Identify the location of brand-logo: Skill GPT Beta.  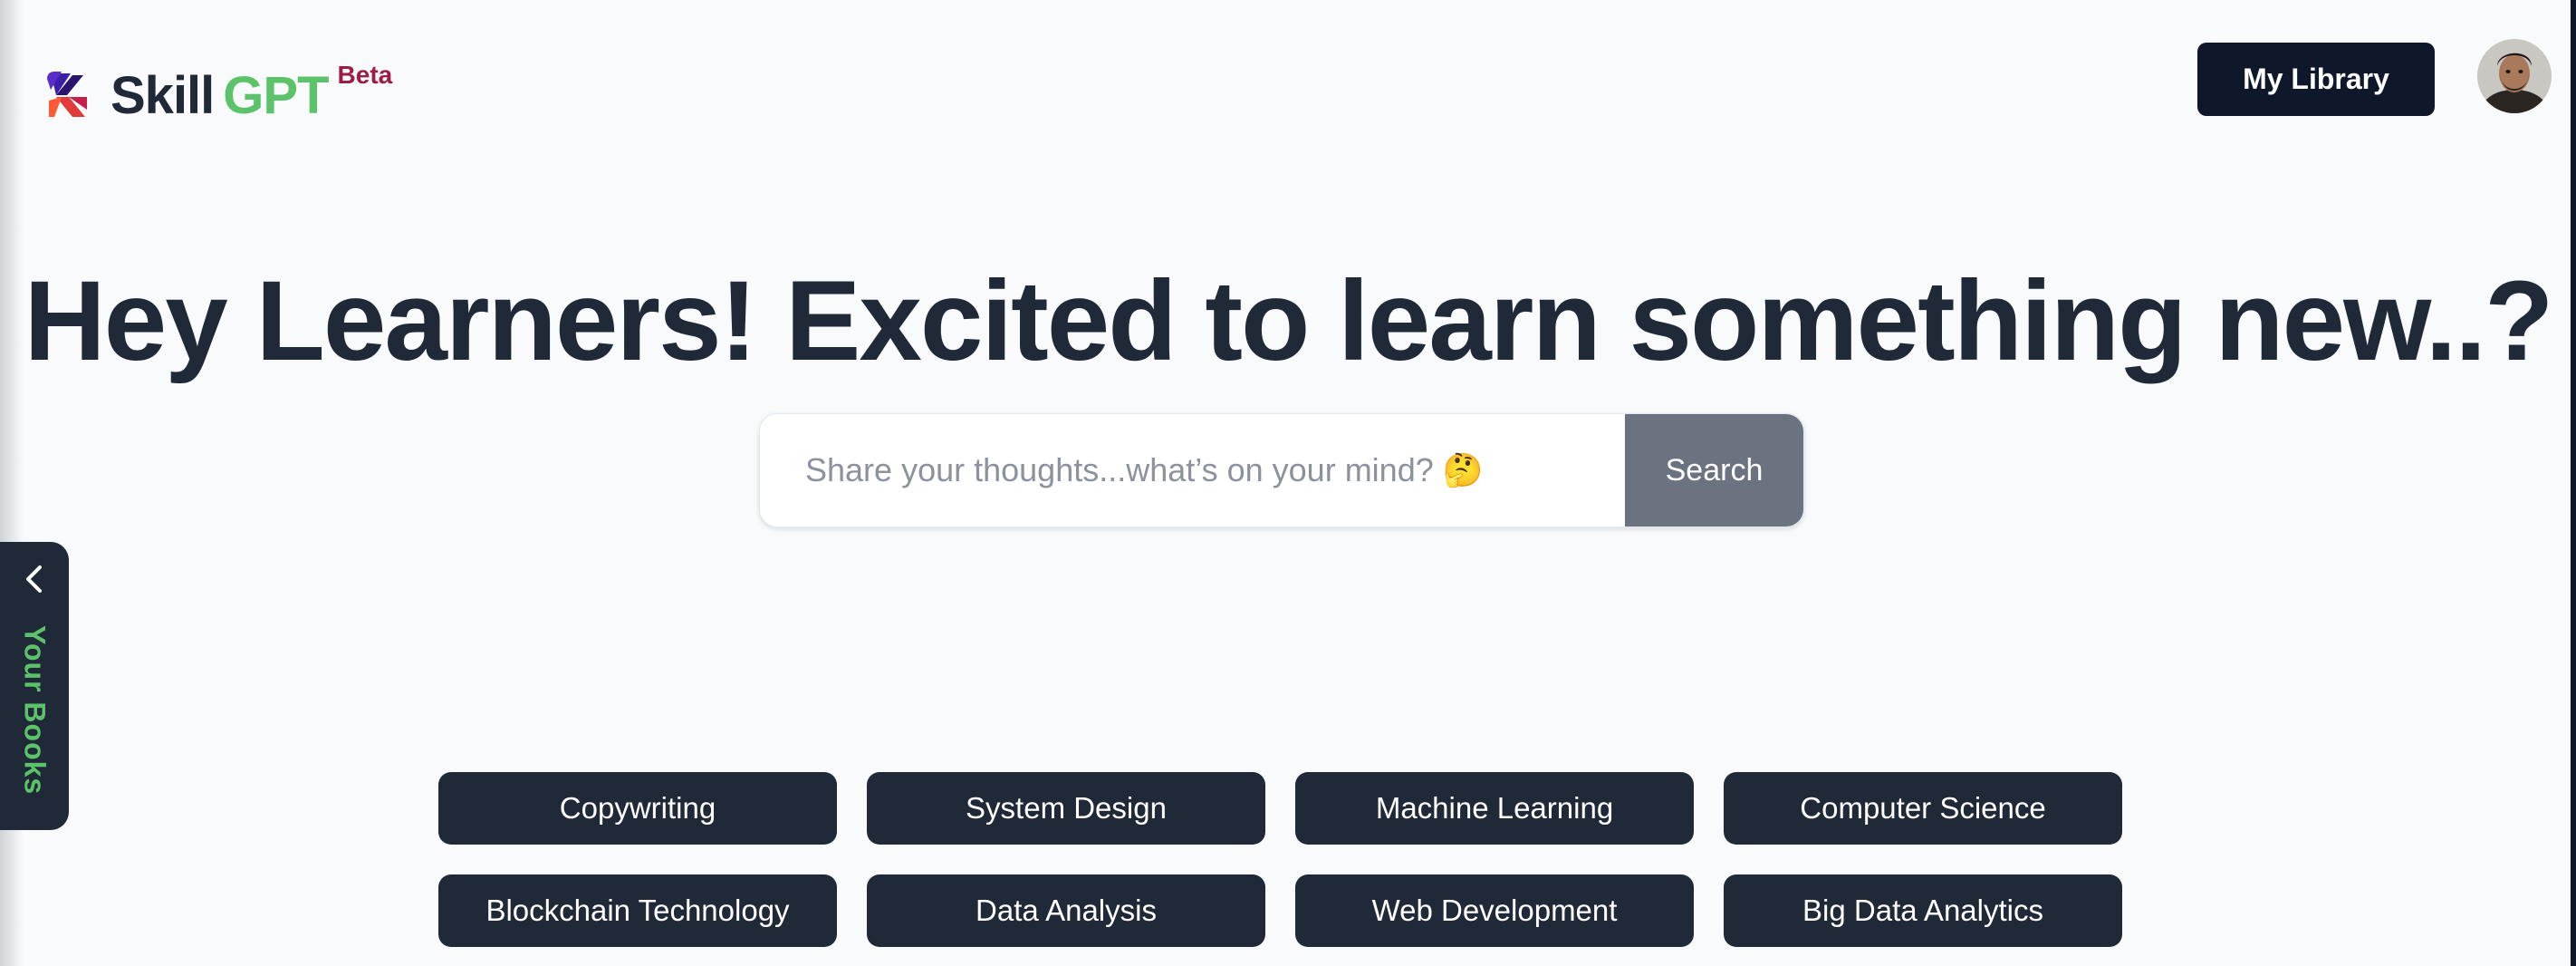
(219, 94).